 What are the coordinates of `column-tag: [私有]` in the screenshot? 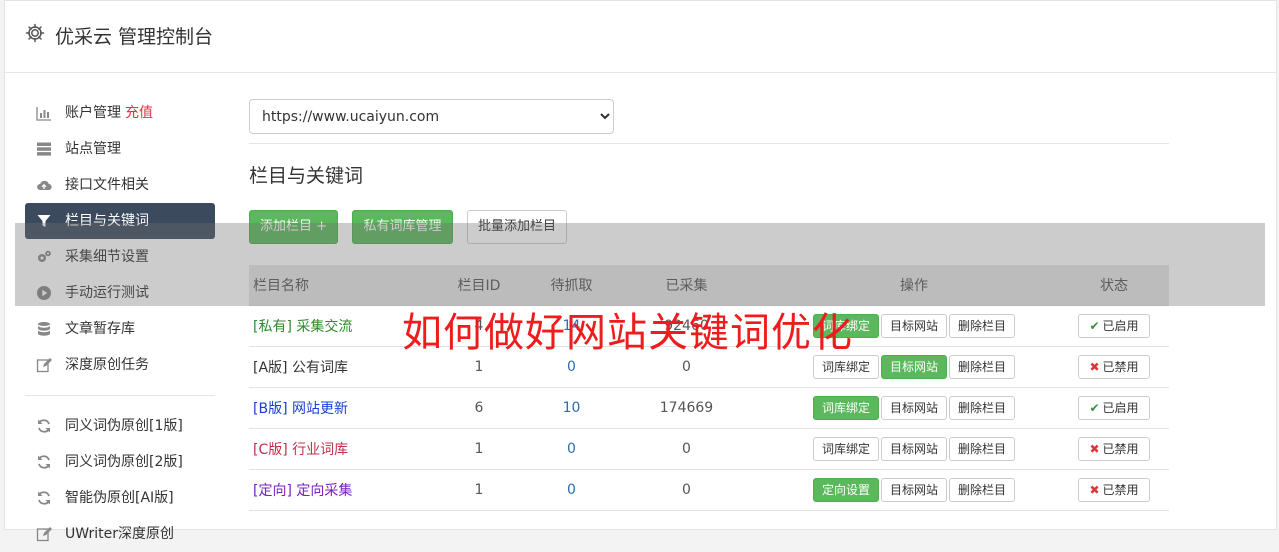 It's located at (272, 327).